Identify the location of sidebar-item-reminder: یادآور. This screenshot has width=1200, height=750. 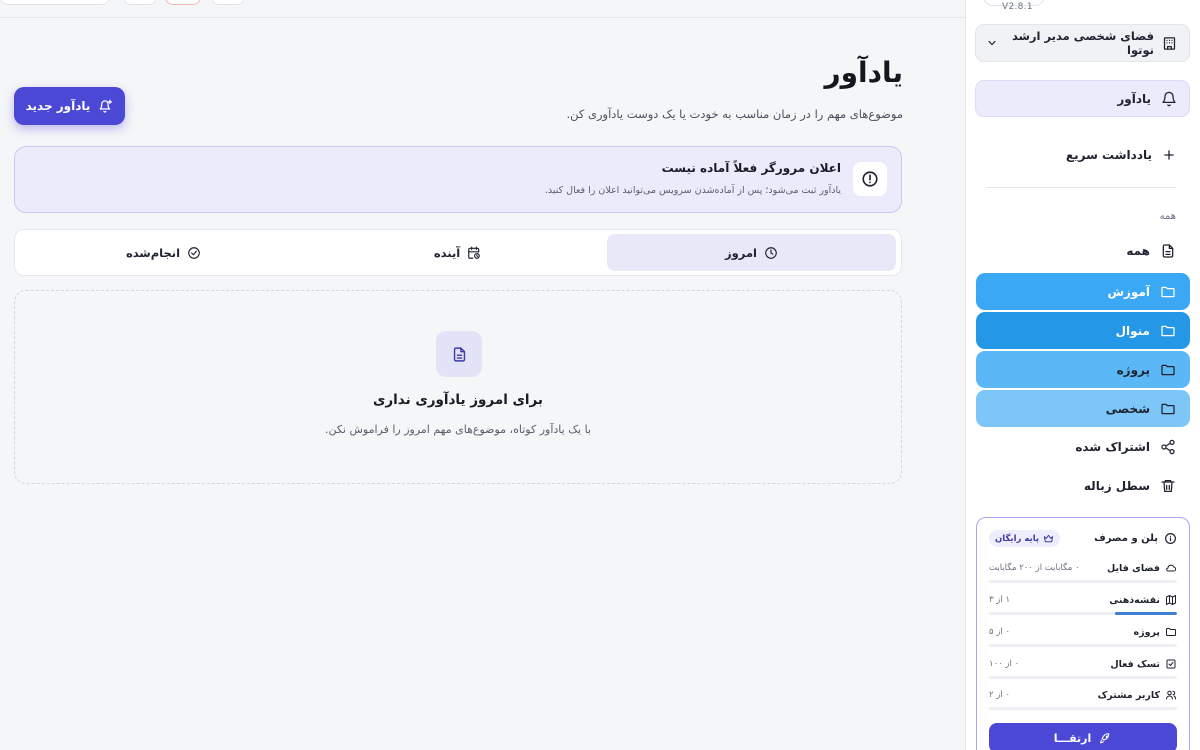
(1082, 98).